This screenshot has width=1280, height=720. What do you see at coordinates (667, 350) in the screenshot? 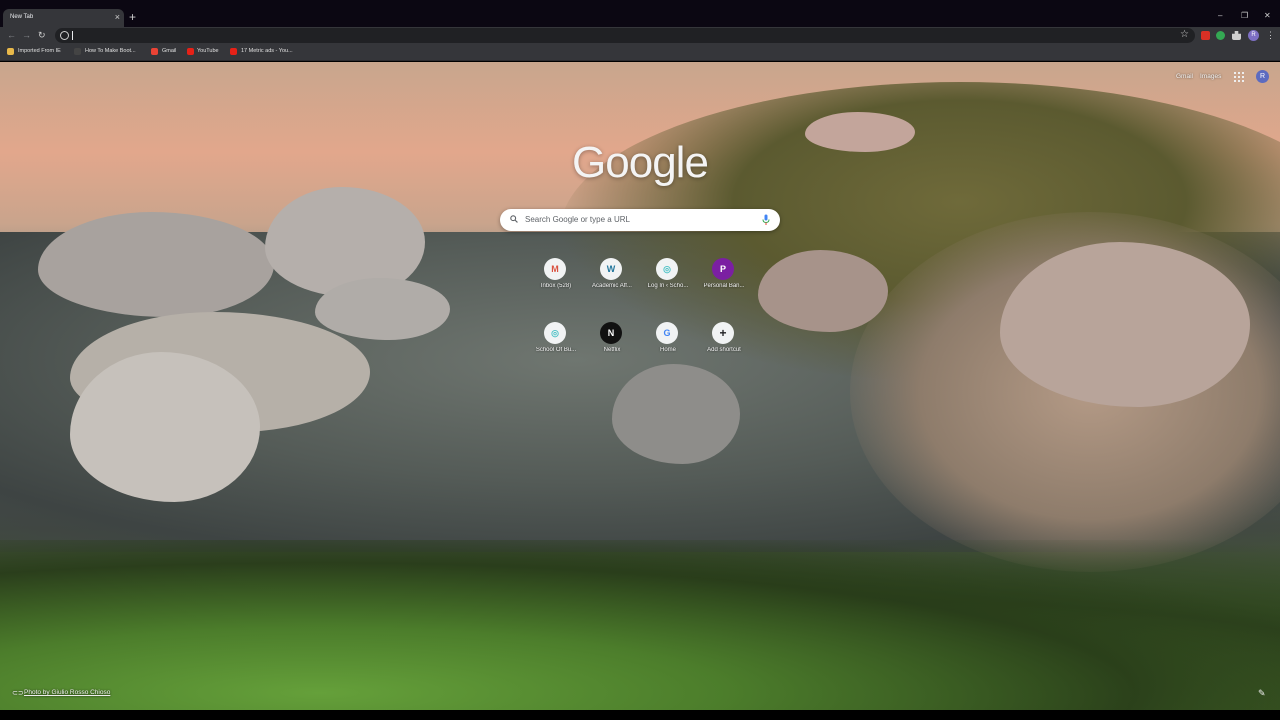
I see `shortcut-label: Home` at bounding box center [667, 350].